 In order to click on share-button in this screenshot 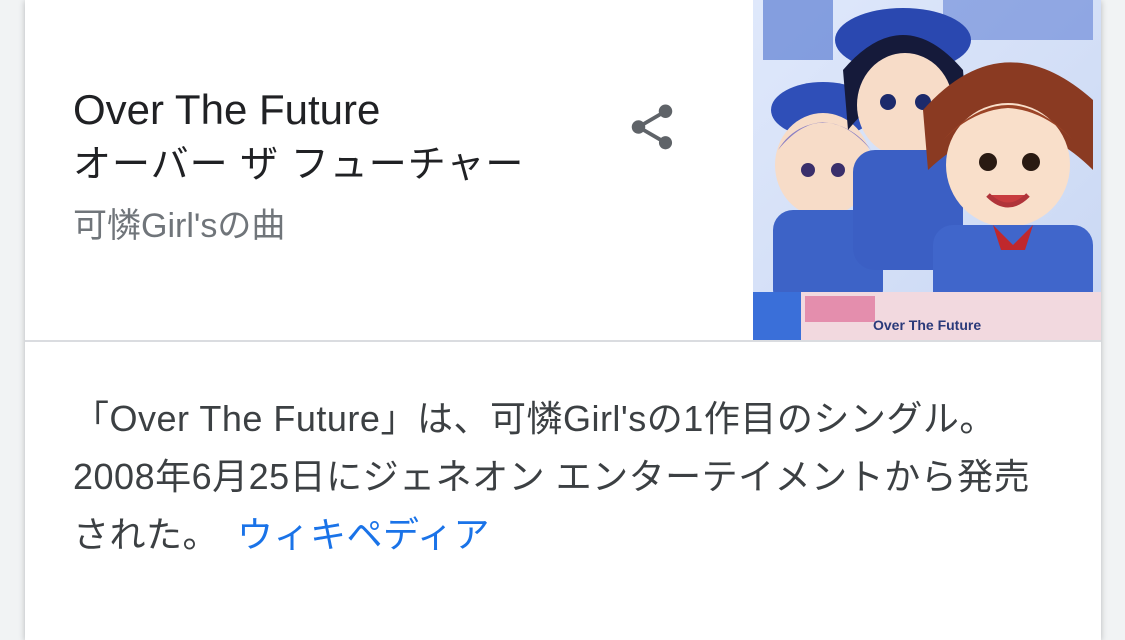, I will do `click(652, 127)`.